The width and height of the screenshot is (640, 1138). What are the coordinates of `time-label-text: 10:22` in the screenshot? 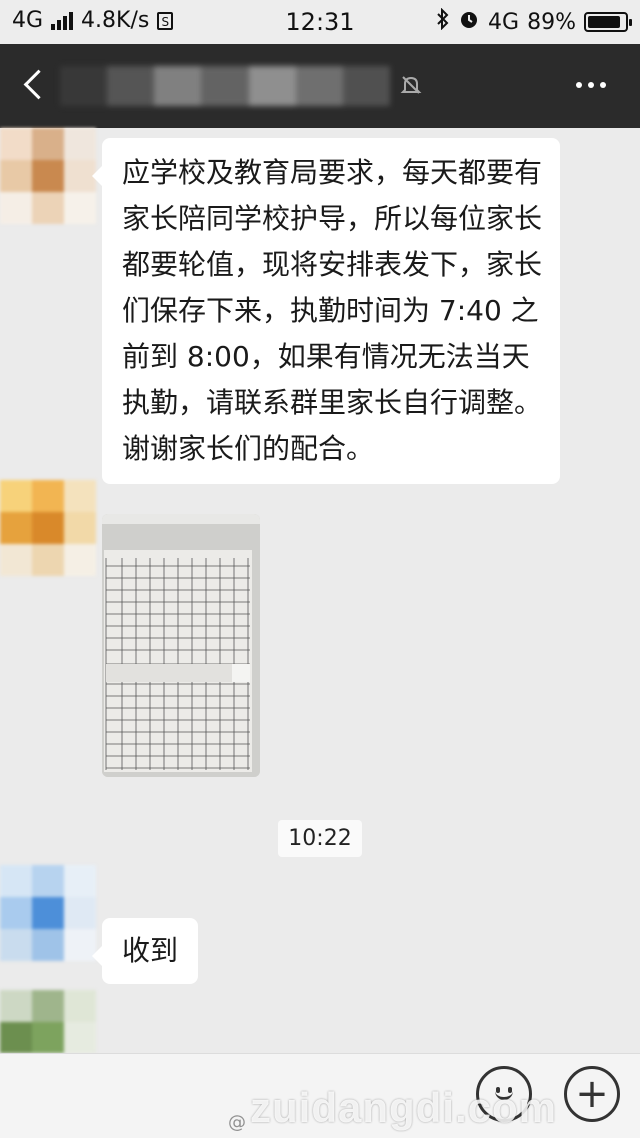 It's located at (320, 838).